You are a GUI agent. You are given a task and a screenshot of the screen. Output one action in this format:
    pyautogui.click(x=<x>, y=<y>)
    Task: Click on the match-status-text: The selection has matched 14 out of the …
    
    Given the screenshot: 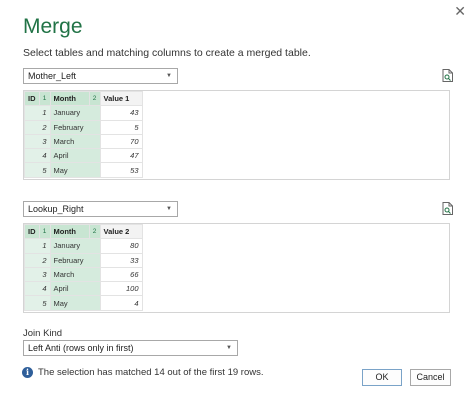 What is the action you would take?
    pyautogui.click(x=151, y=372)
    